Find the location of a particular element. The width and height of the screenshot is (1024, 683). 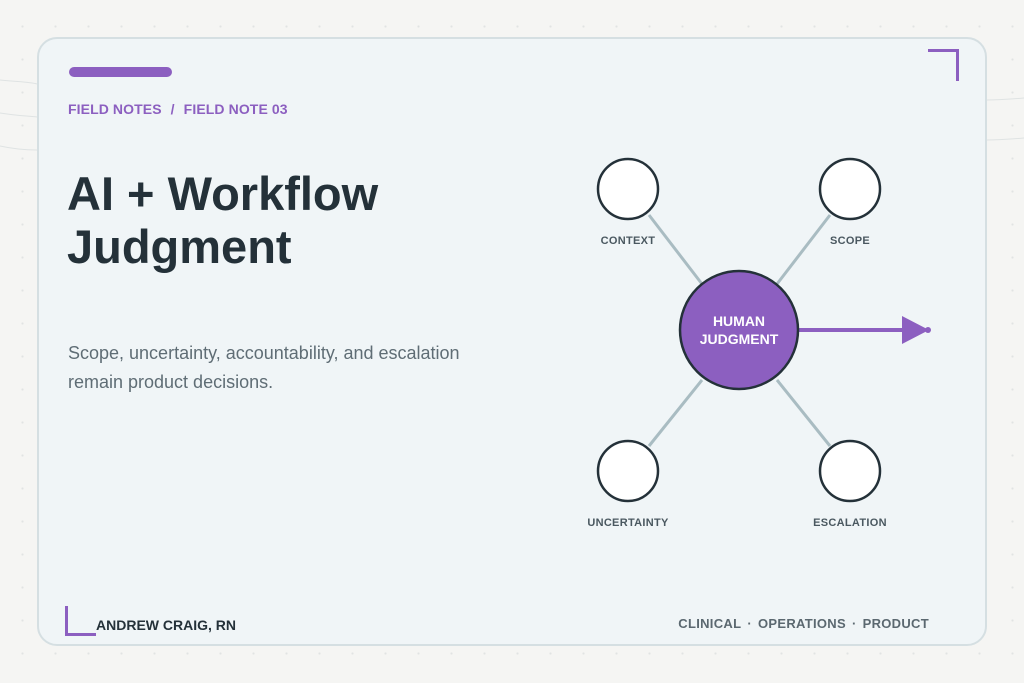

node-label-escalation: ESCALATION is located at coordinates (850, 523).